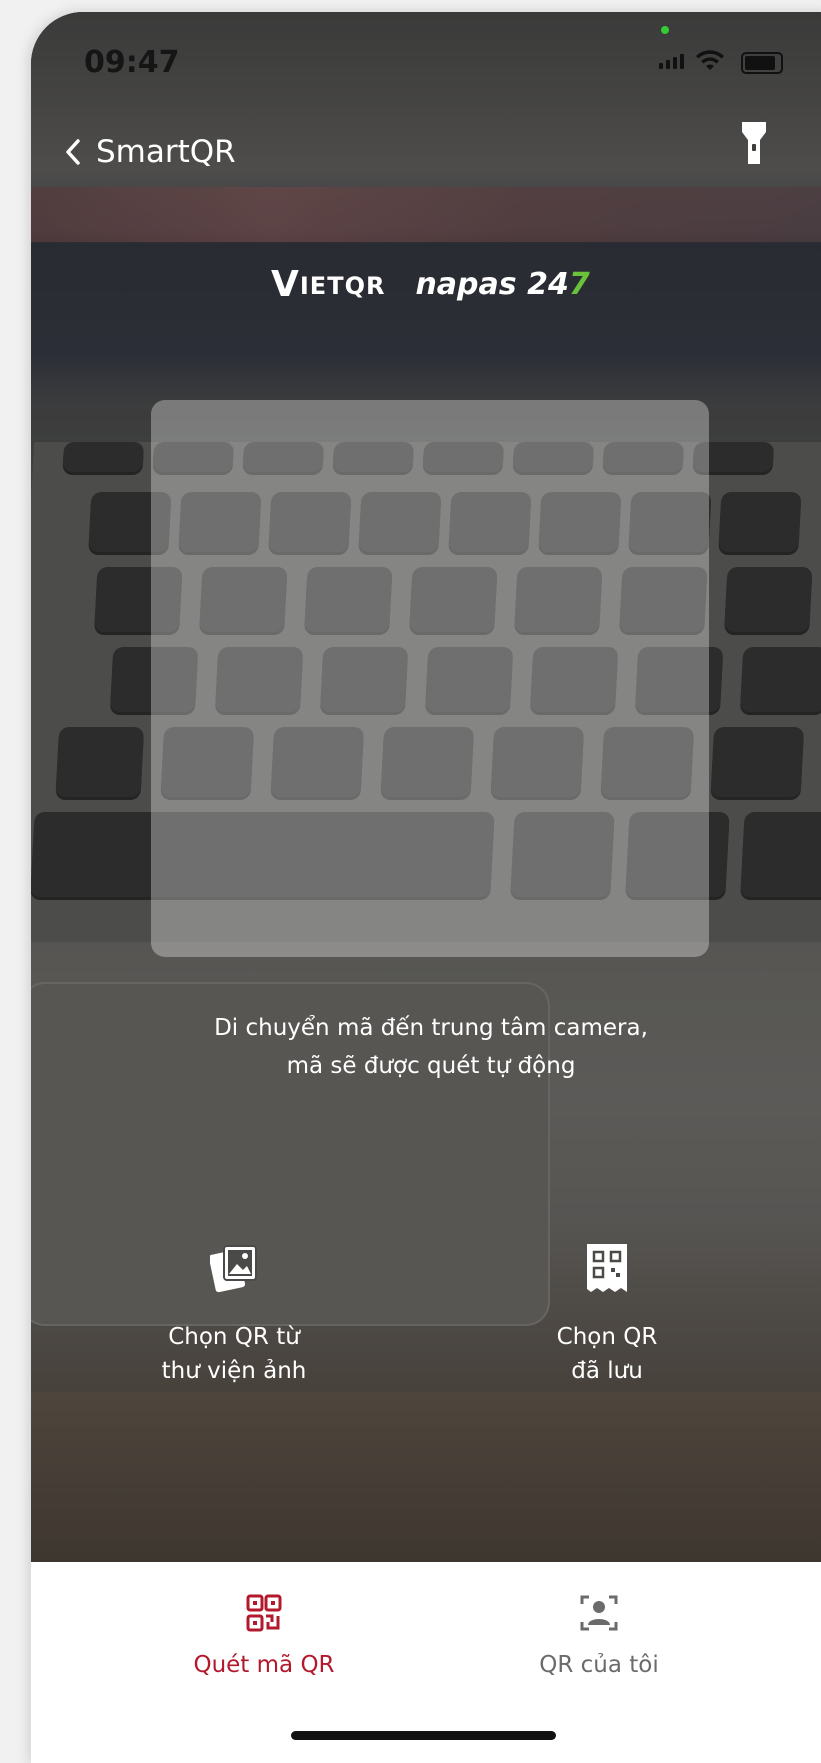 This screenshot has height=1763, width=821. I want to click on photo-library-icon, so click(232, 1269).